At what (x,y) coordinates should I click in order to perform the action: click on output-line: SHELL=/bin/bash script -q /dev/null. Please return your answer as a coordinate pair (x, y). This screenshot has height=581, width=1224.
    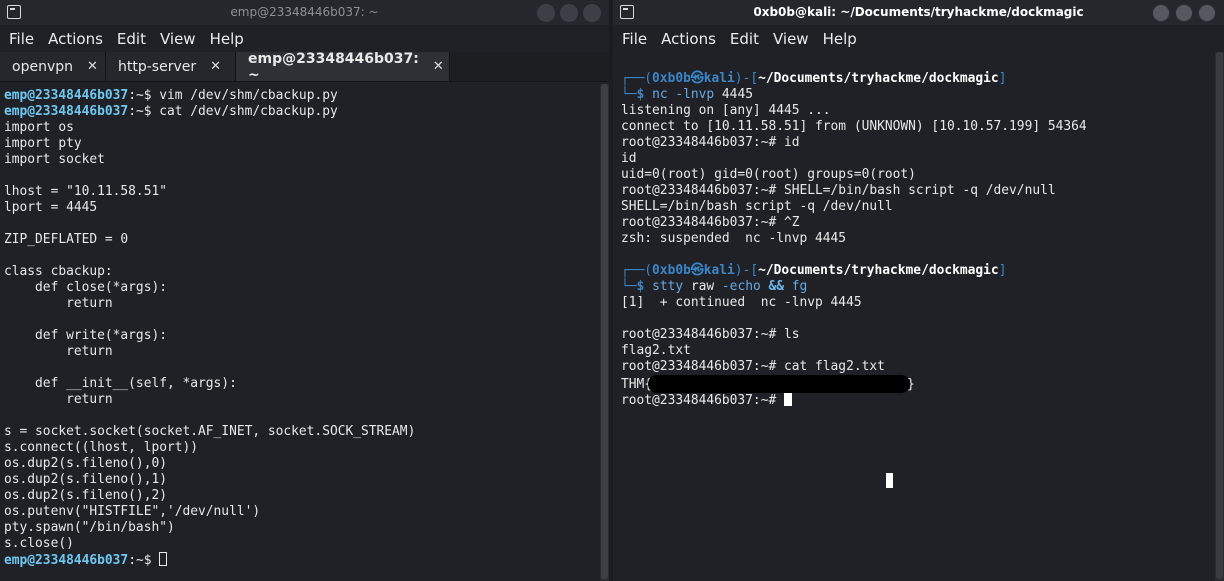
    Looking at the image, I should click on (757, 206).